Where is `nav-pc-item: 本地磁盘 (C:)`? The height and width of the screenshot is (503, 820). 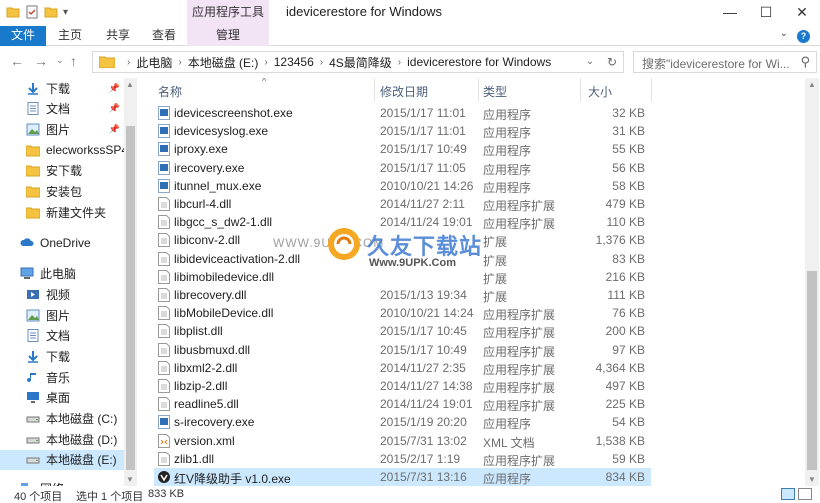 nav-pc-item: 本地磁盘 (C:) is located at coordinates (62, 419).